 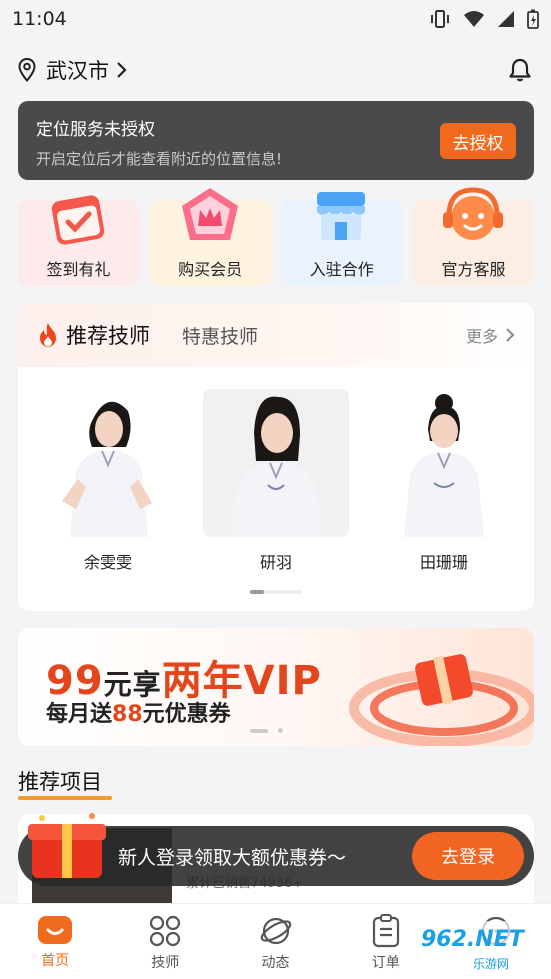 I want to click on quick-action-support: 官方客服, so click(x=473, y=236).